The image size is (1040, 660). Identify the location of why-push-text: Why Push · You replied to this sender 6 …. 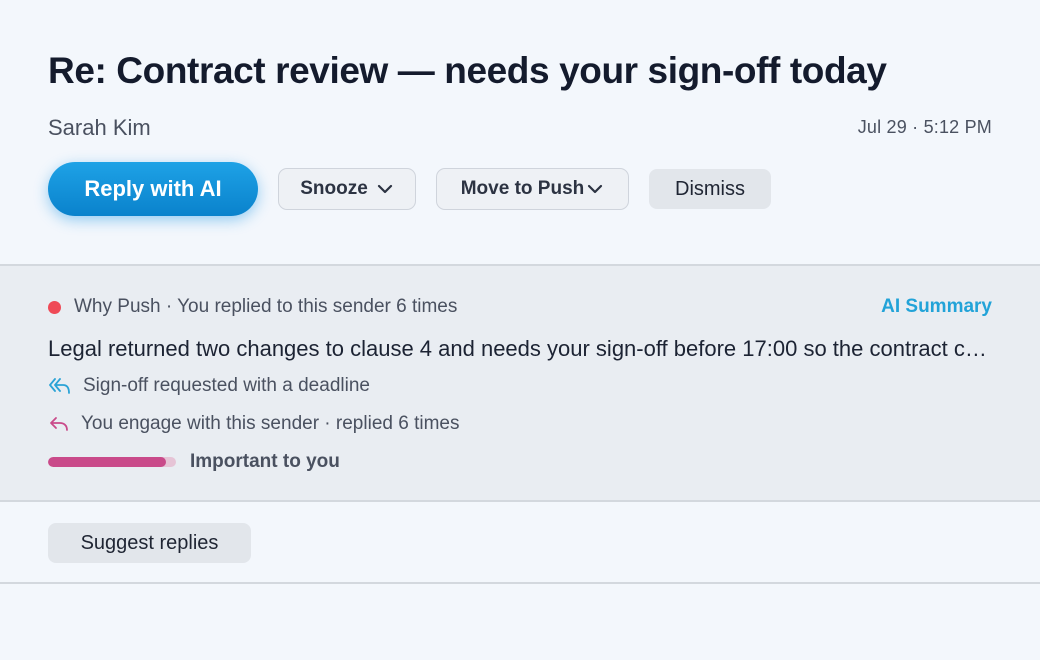
(266, 306).